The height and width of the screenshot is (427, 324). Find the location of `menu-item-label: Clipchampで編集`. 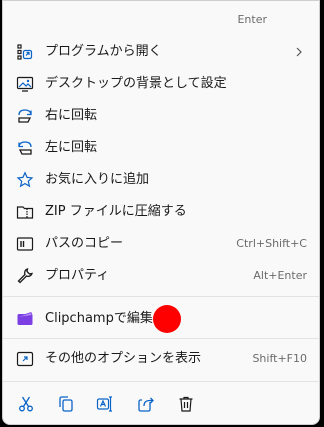

menu-item-label: Clipchampで編集 is located at coordinates (99, 318).